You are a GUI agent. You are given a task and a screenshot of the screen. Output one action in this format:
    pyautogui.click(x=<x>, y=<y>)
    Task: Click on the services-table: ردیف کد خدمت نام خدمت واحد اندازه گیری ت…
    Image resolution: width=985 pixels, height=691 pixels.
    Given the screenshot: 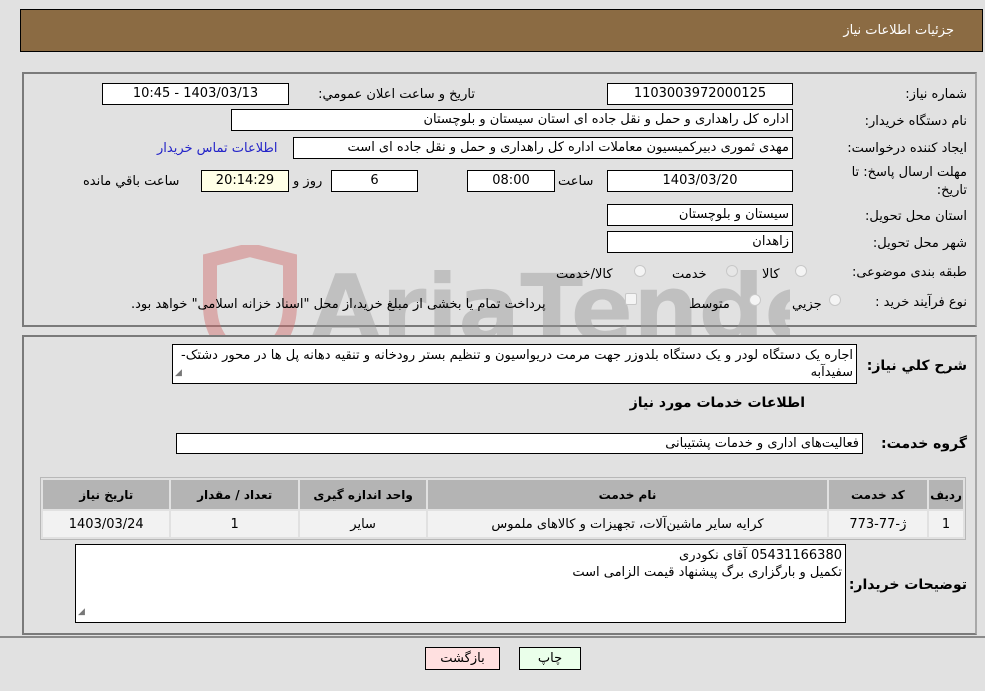 What is the action you would take?
    pyautogui.click(x=503, y=508)
    